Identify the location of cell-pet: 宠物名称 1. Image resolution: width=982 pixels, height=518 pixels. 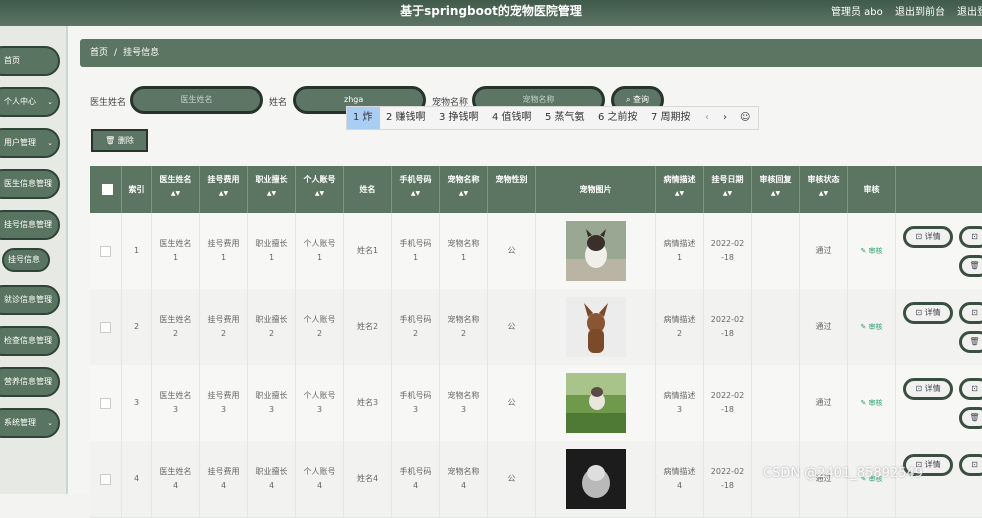
(464, 251).